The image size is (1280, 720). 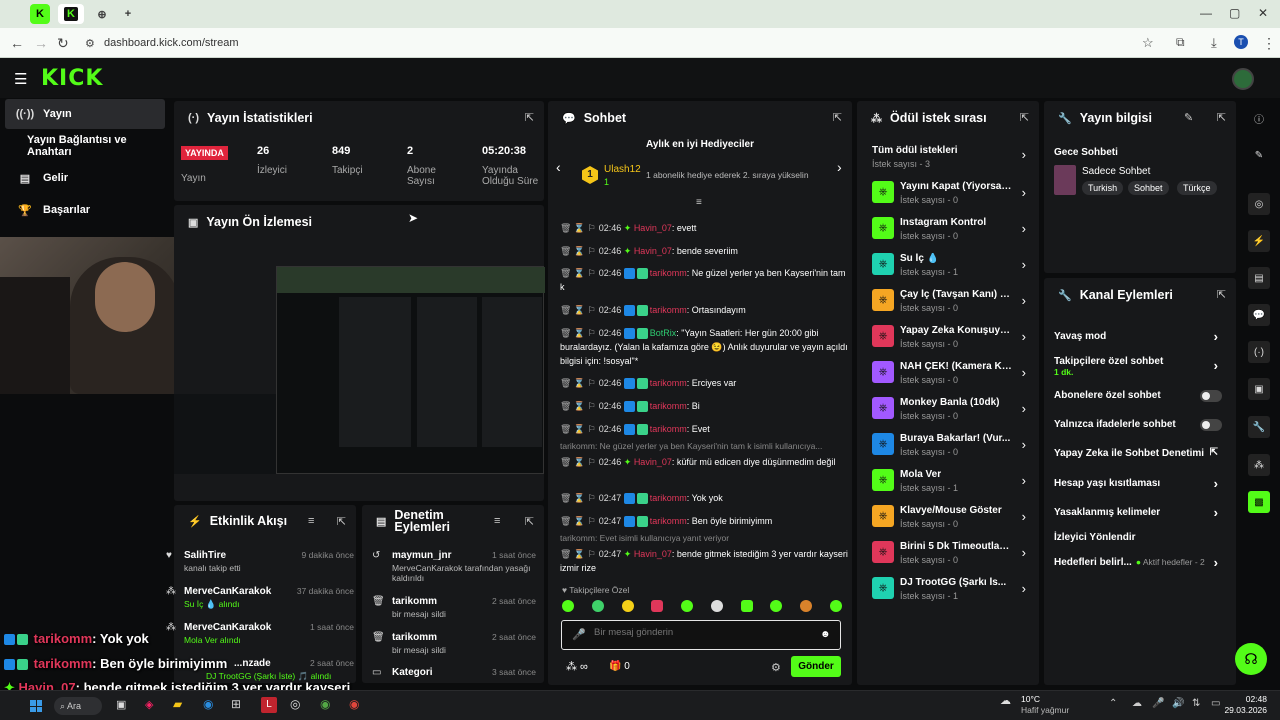 What do you see at coordinates (1139, 562) in the screenshot?
I see `targets-item: Hedefleri belirl... ● Aktif hedefler - 2 ›` at bounding box center [1139, 562].